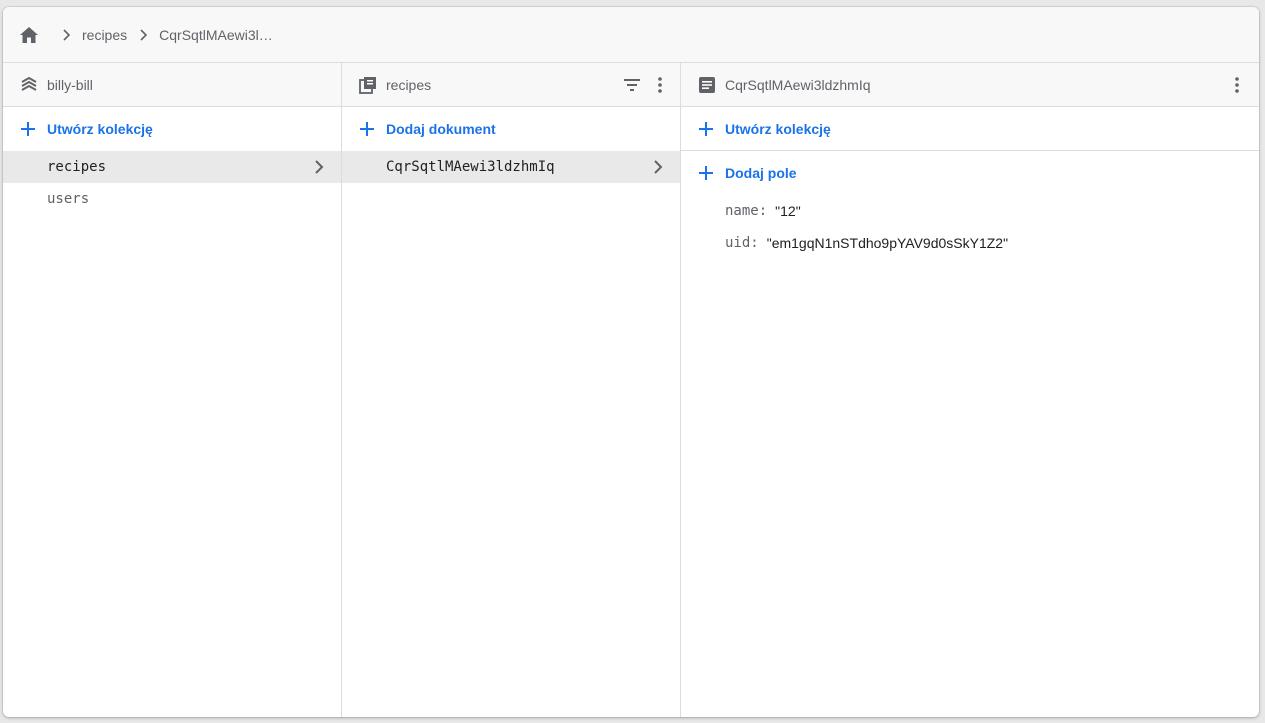 Image resolution: width=1265 pixels, height=723 pixels. I want to click on root-column-title: billy-bill, so click(70, 84).